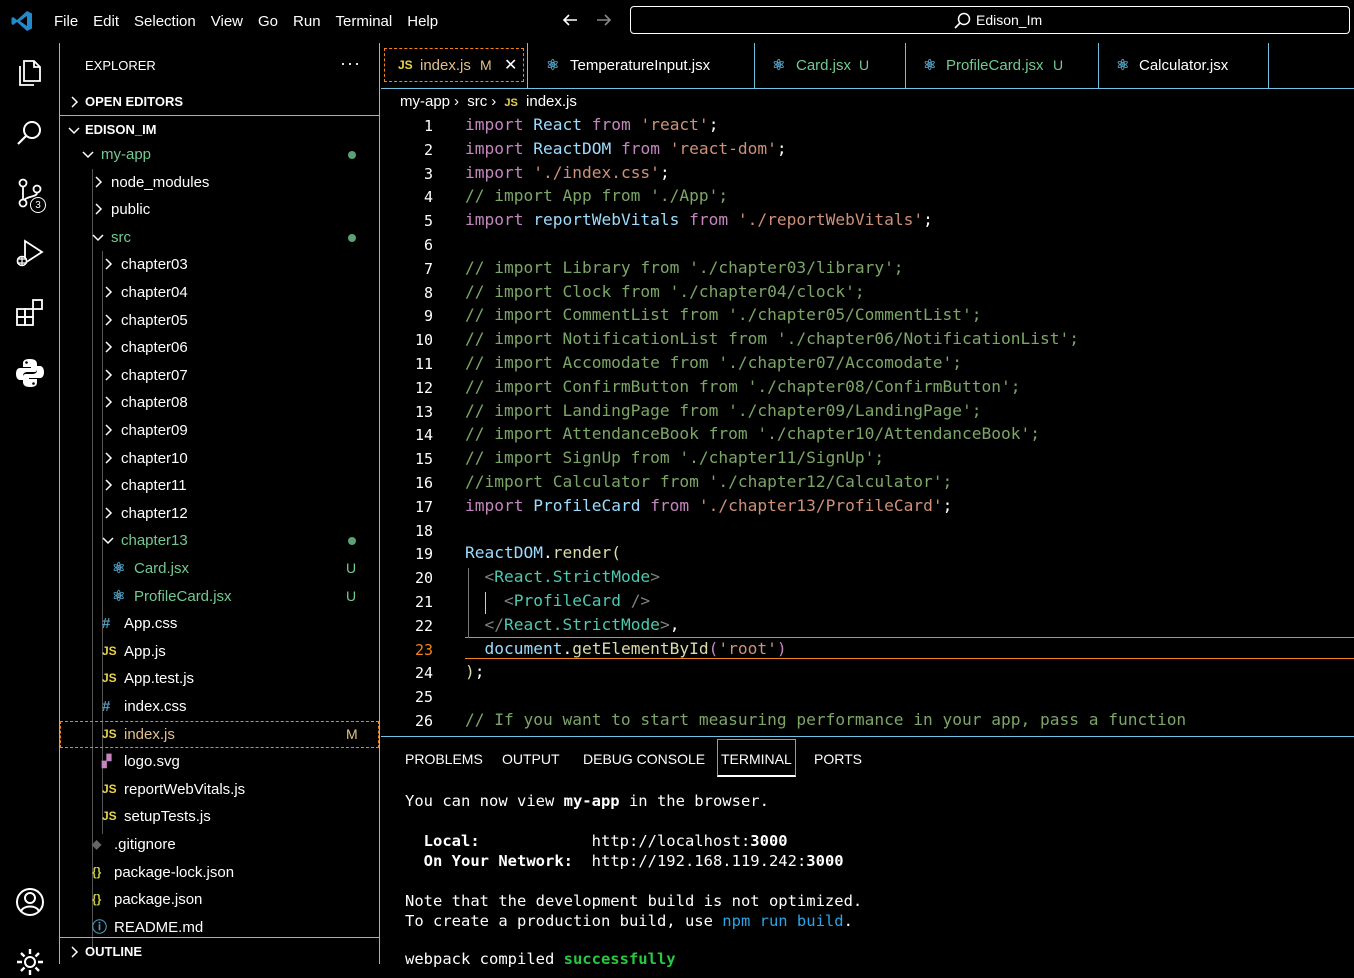 This screenshot has width=1354, height=978. Describe the element at coordinates (1002, 65) in the screenshot. I see `tab-profile-card-jsx: ⚛ ProfileCard.jsx U` at that location.